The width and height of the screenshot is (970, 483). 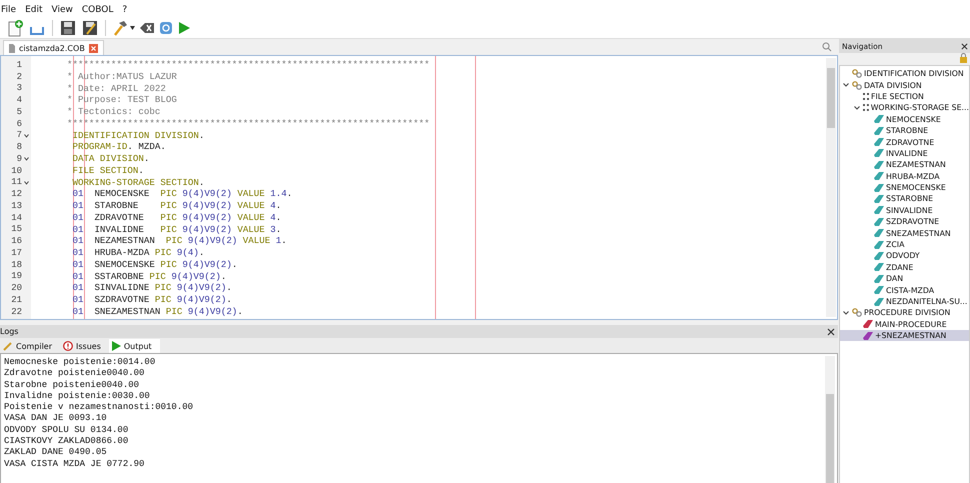 What do you see at coordinates (80, 362) in the screenshot?
I see `output-line: Nemocneske poistenie:0014.00` at bounding box center [80, 362].